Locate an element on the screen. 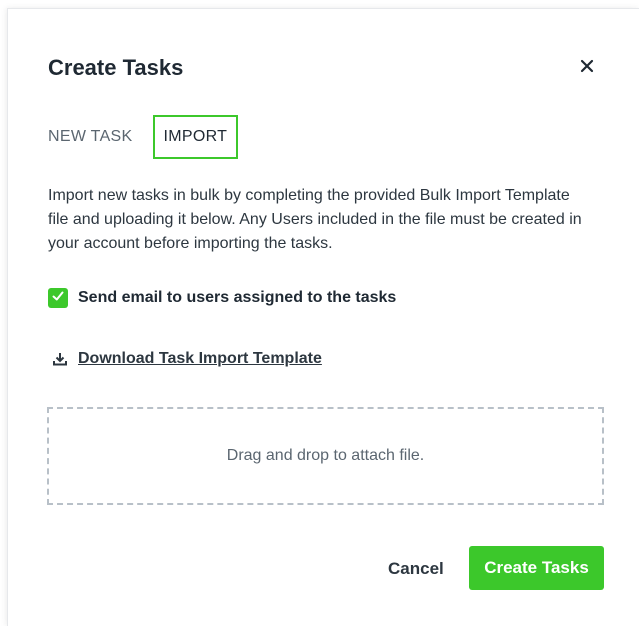 This screenshot has height=626, width=639. download-icon is located at coordinates (60, 359).